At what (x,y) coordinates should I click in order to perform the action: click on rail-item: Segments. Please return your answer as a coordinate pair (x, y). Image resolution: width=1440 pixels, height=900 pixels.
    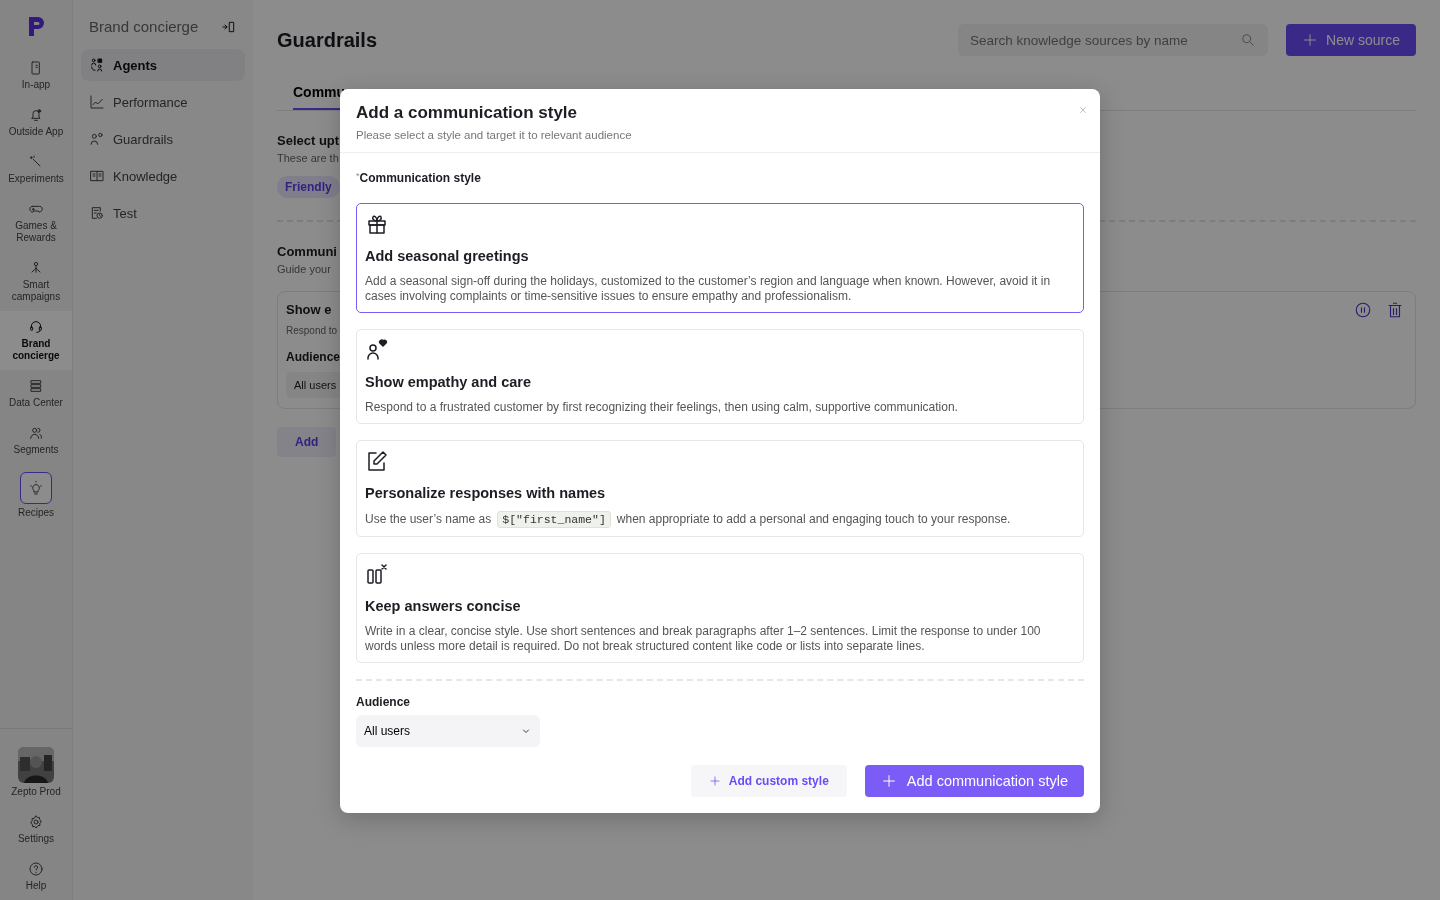
    Looking at the image, I should click on (36, 440).